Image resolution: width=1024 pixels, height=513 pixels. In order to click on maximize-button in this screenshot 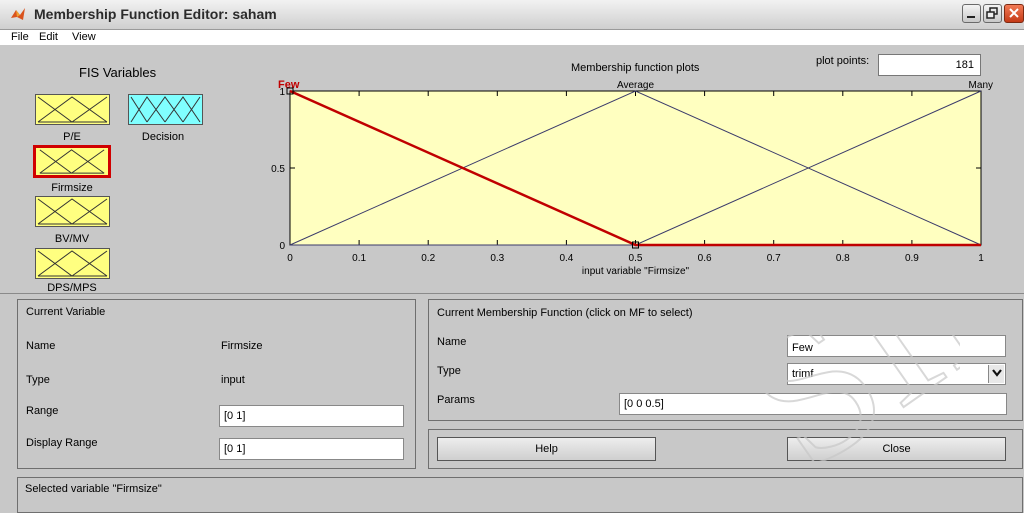, I will do `click(992, 13)`.